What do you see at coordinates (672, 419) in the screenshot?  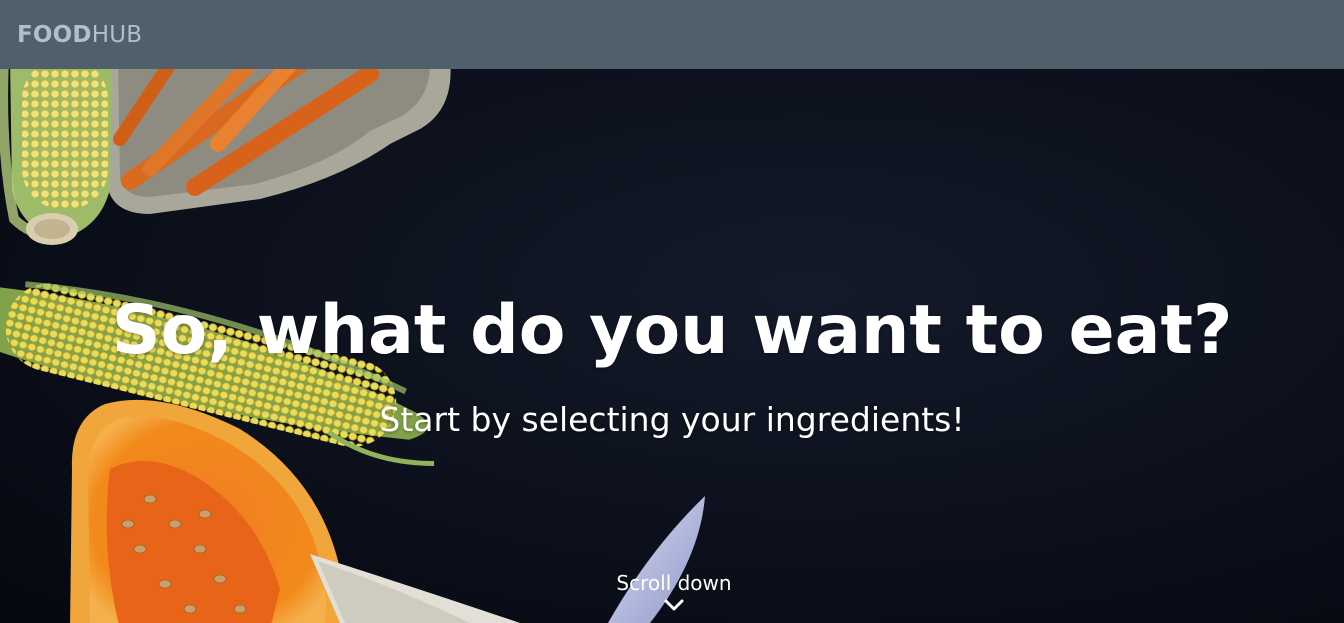 I see `hero-subheadline: Start by selecting your ingredients!` at bounding box center [672, 419].